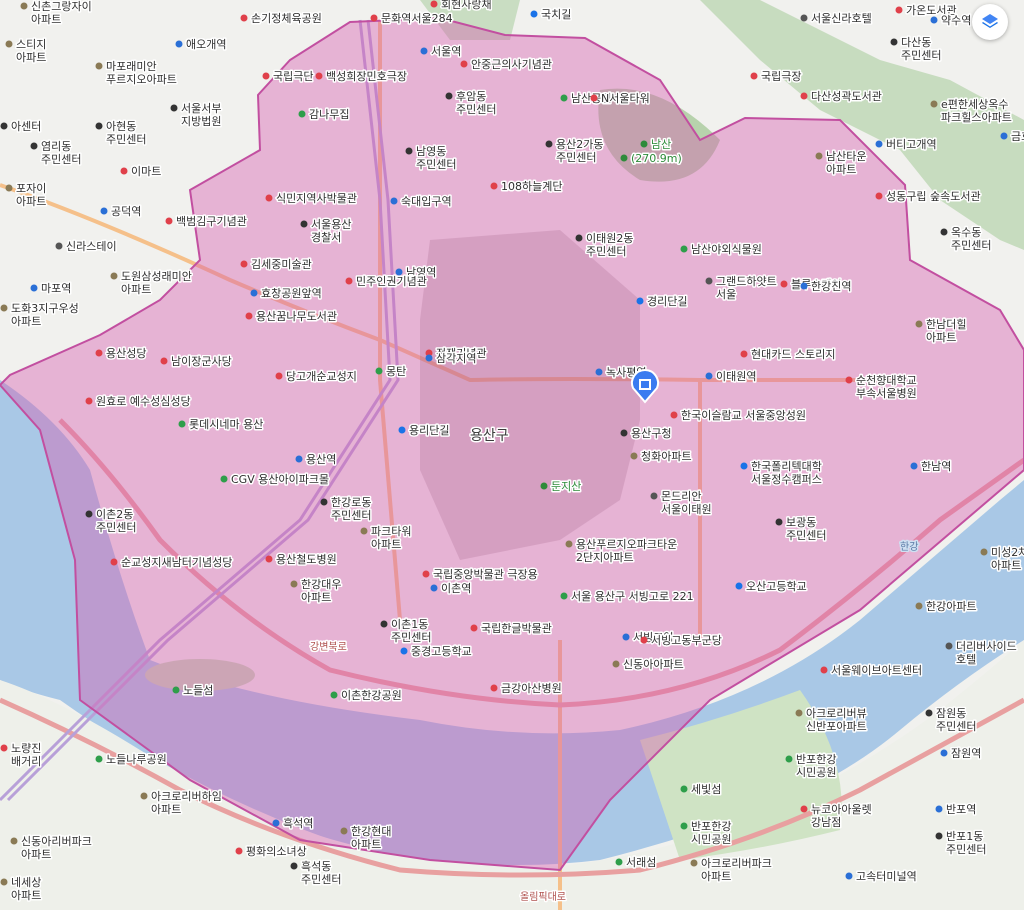 This screenshot has width=1024, height=910. What do you see at coordinates (91, 246) in the screenshot?
I see `place-label: 신라스테이` at bounding box center [91, 246].